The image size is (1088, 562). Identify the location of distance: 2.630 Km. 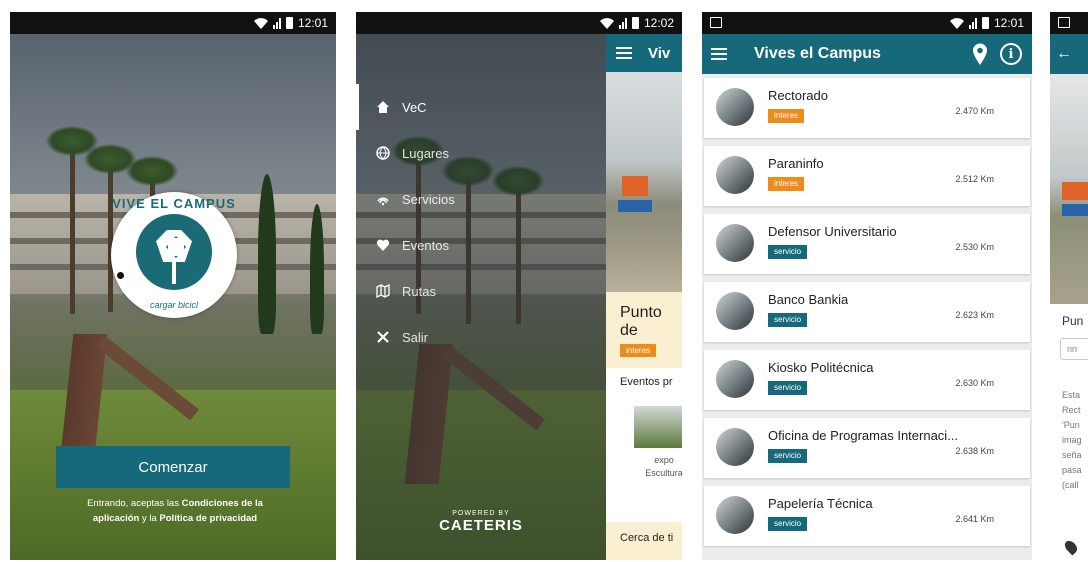
(974, 383).